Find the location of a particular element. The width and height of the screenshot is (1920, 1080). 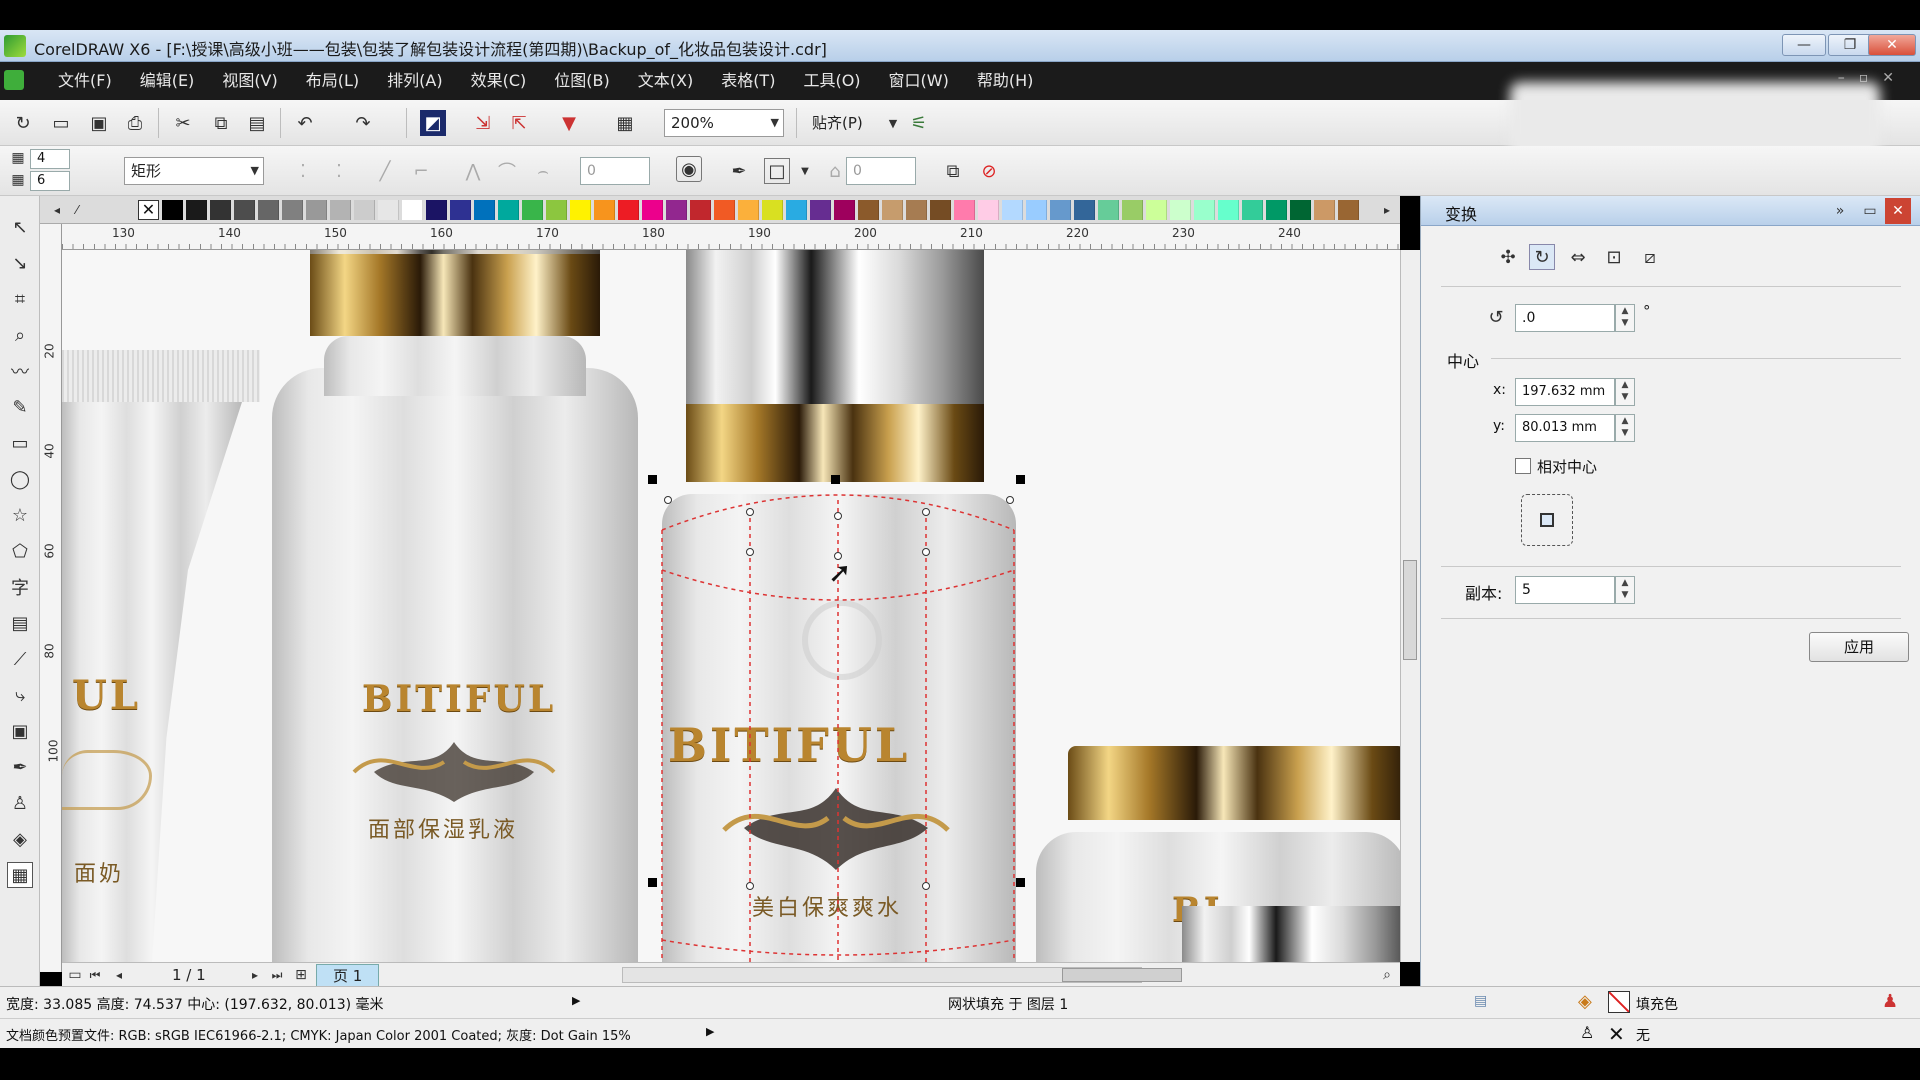

table-tool-icon: ▤ is located at coordinates (20, 623).